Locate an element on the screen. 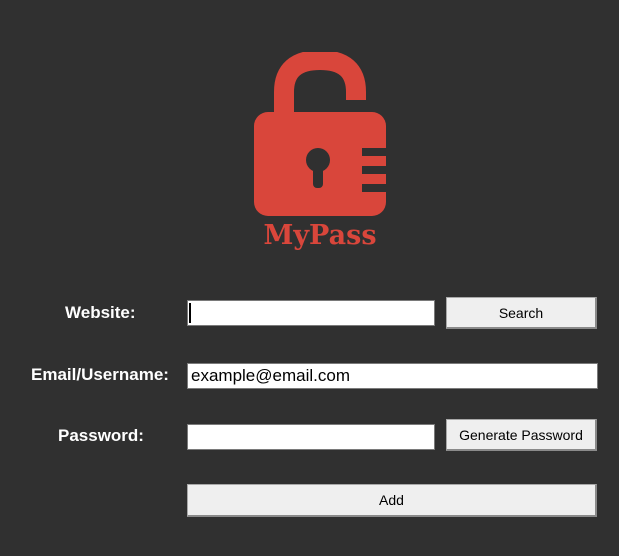 The image size is (619, 556). generate-password-button: Generate Password is located at coordinates (521, 435).